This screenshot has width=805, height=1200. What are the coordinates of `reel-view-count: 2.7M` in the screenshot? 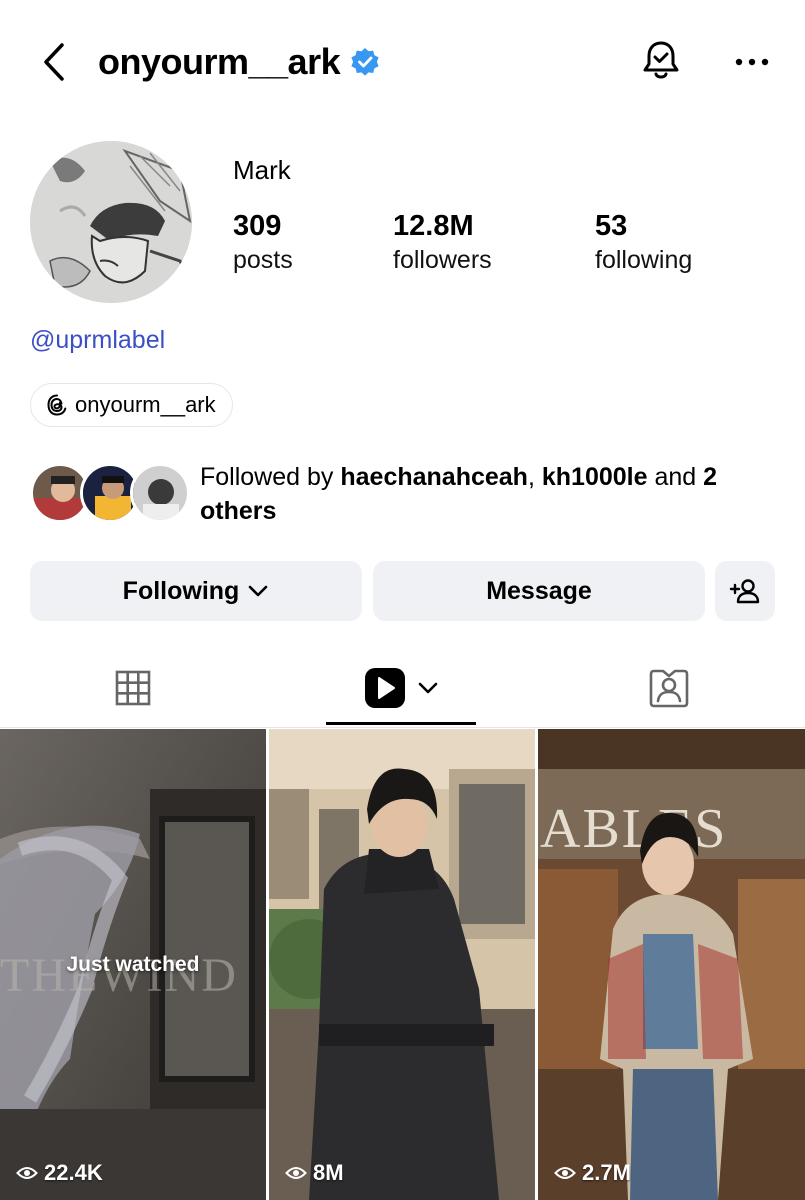 It's located at (592, 1173).